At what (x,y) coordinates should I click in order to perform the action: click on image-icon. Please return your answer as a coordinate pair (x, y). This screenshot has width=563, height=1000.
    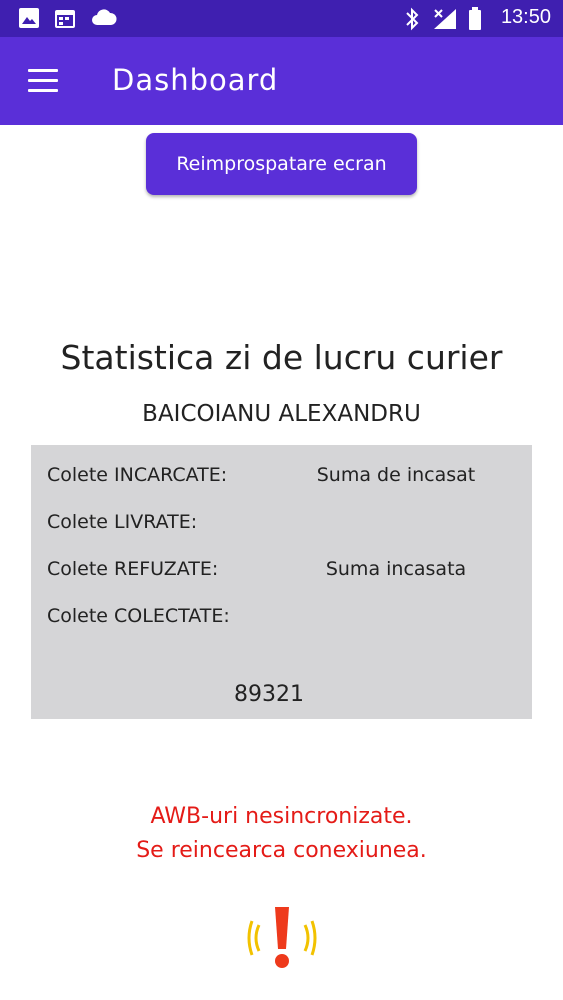
    Looking at the image, I should click on (29, 18).